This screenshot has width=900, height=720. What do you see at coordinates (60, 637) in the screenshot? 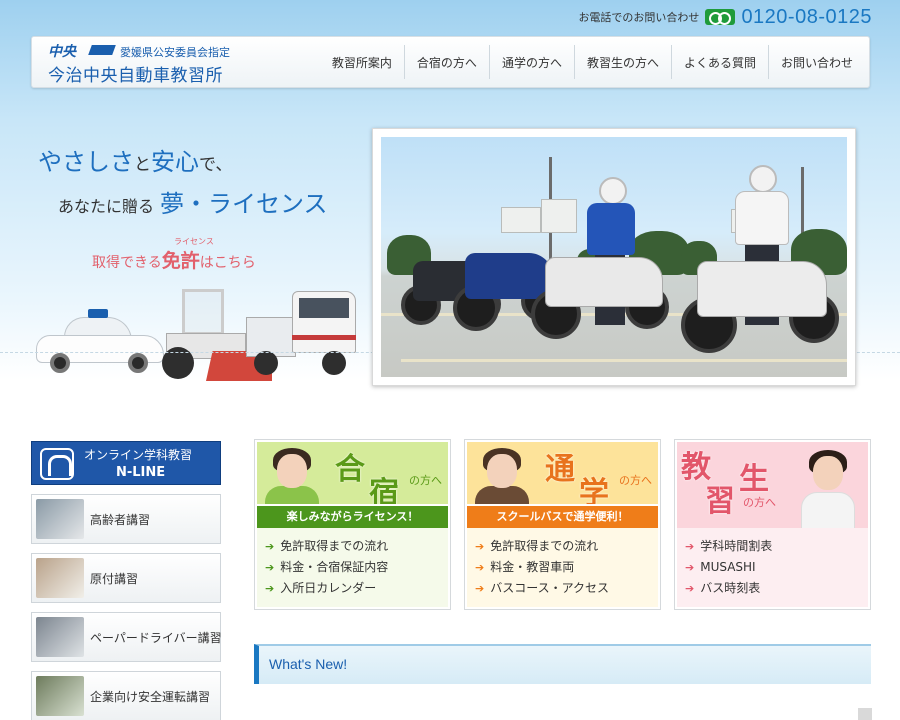
I see `paper-driver-thumbnail` at bounding box center [60, 637].